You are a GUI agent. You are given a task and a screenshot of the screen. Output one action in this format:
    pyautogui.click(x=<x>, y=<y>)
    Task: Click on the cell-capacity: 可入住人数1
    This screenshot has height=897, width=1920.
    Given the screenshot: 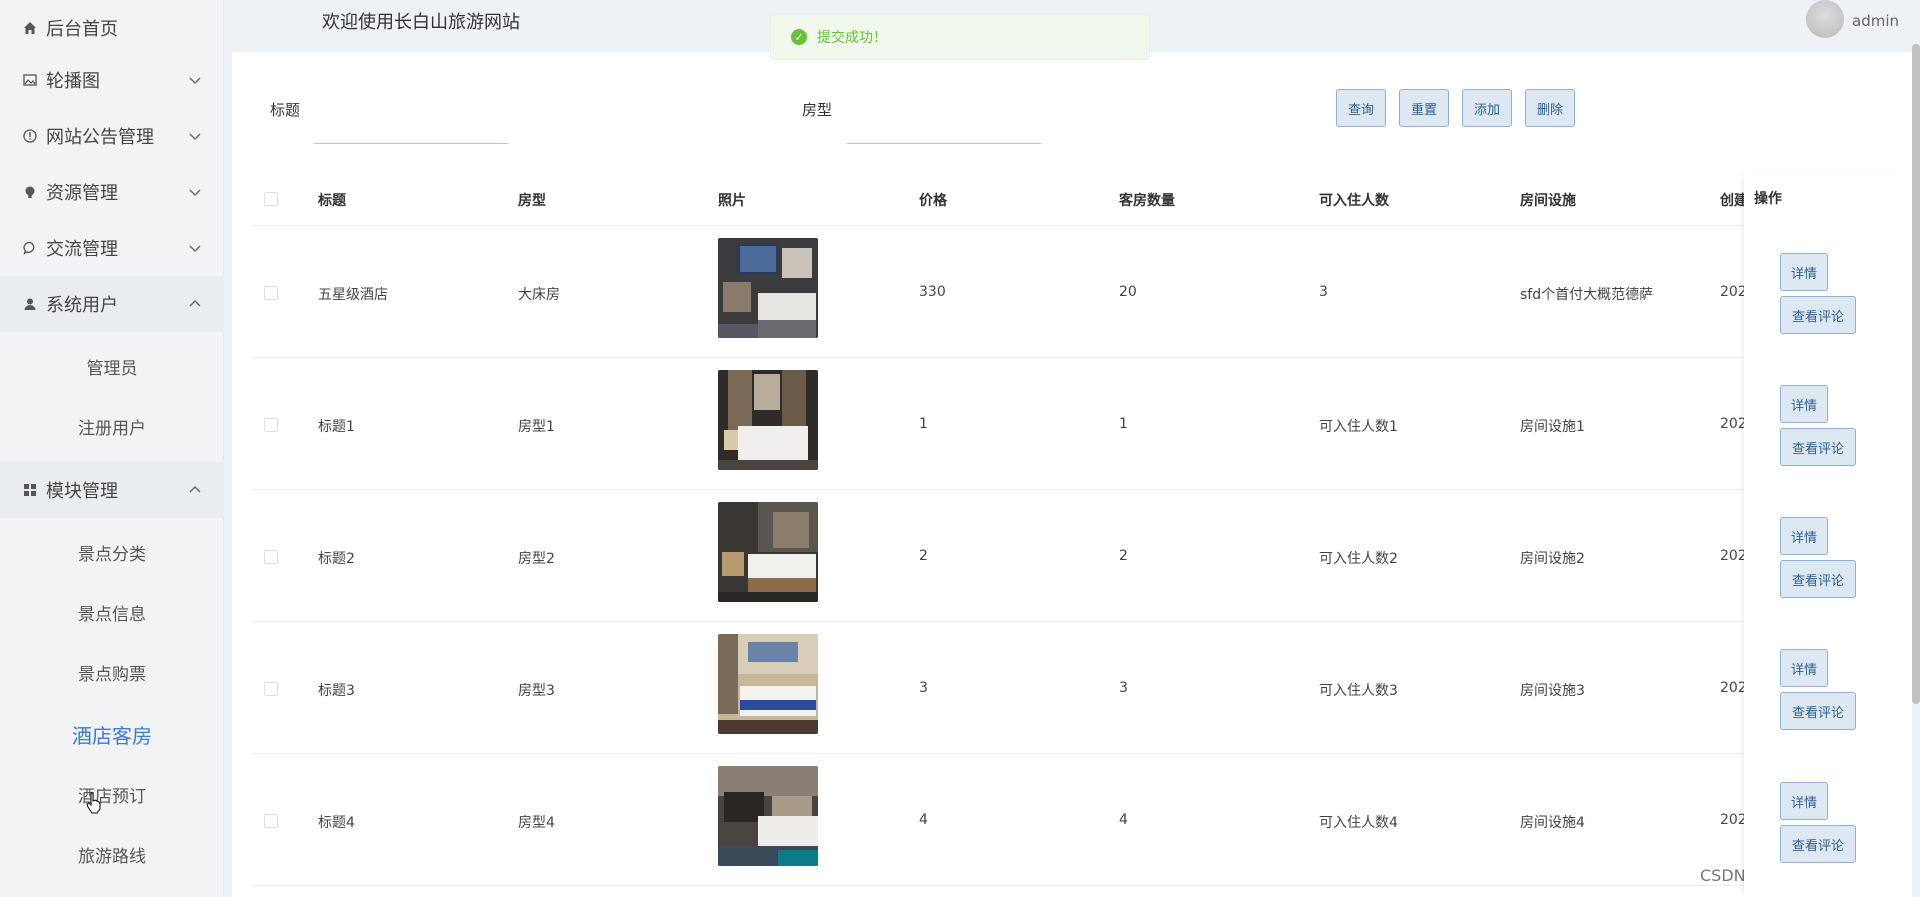 What is the action you would take?
    pyautogui.click(x=1358, y=427)
    